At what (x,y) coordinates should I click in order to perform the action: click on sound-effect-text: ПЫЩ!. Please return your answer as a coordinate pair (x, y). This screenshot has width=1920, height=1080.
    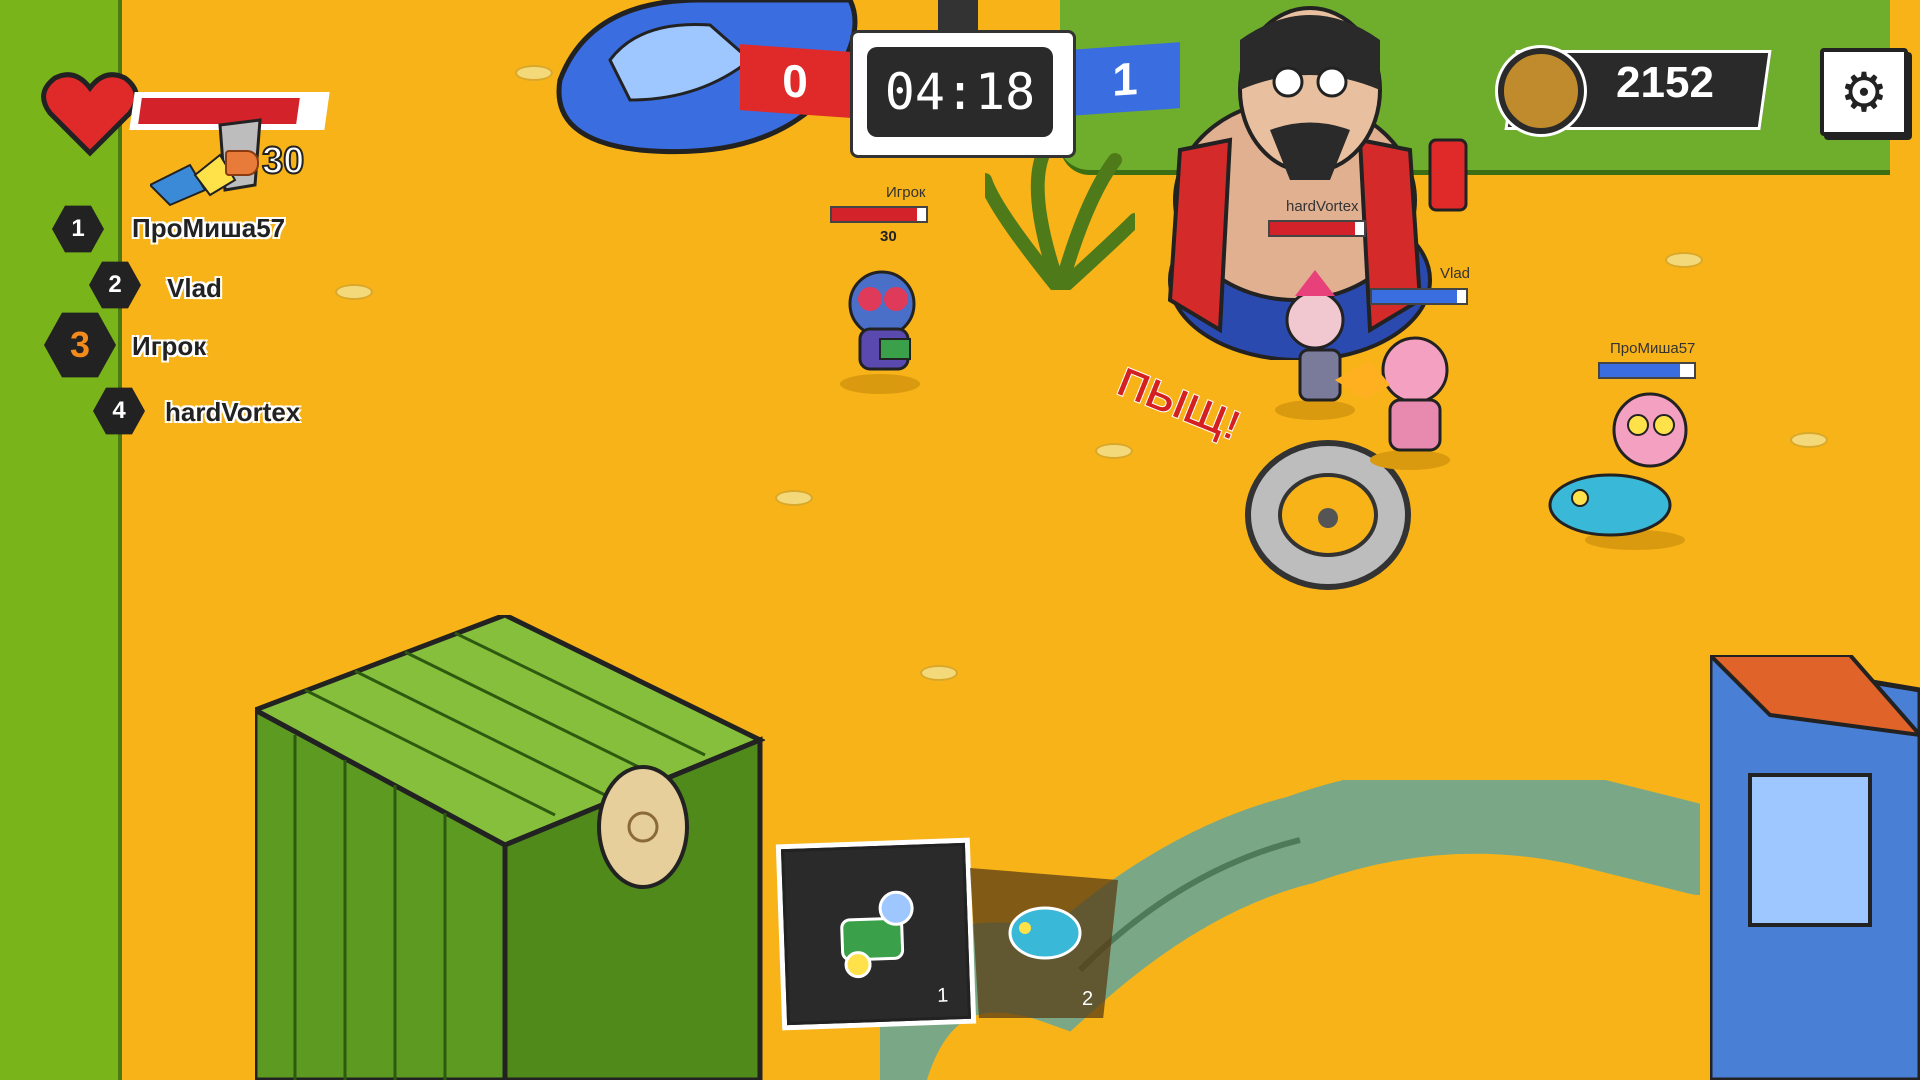
    Looking at the image, I should click on (1179, 403).